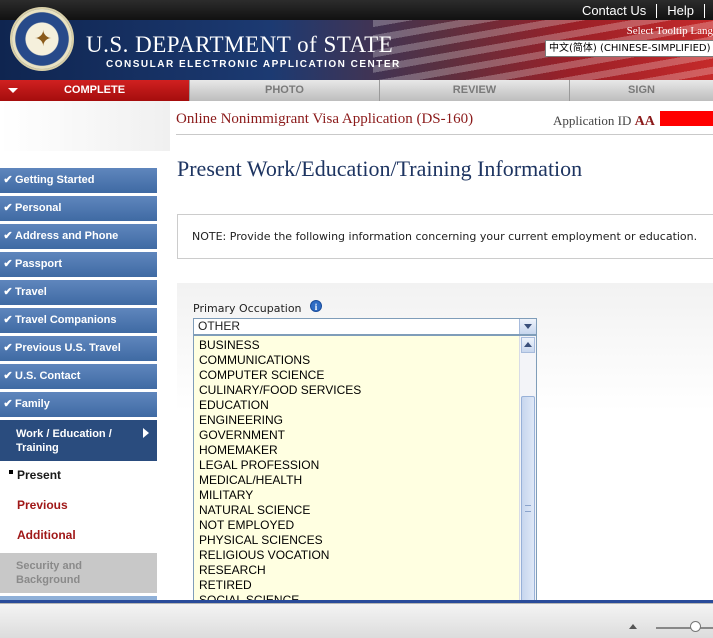  I want to click on eagle-icon: ✦, so click(43, 39).